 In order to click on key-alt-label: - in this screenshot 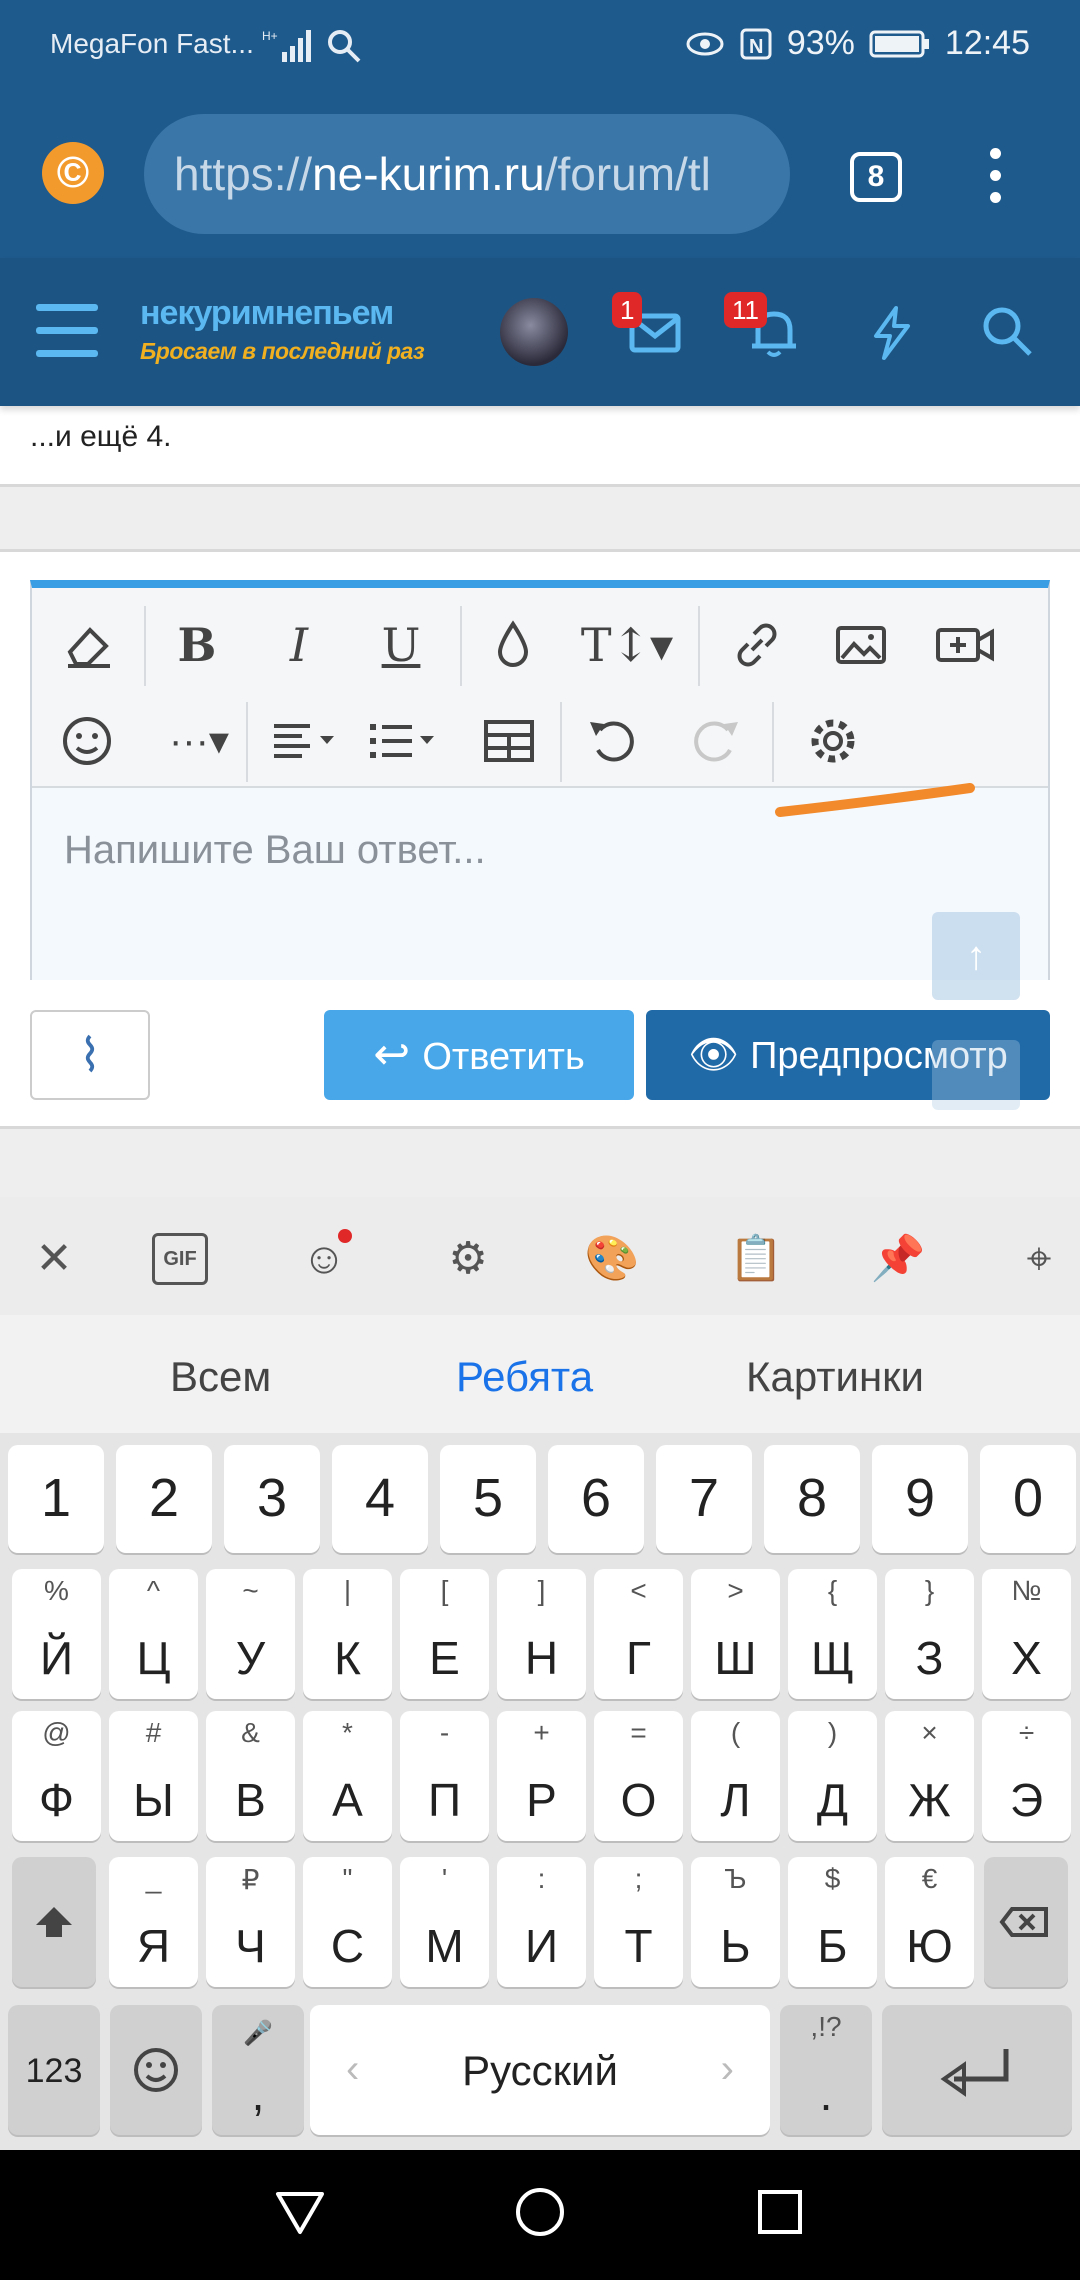, I will do `click(444, 1732)`.